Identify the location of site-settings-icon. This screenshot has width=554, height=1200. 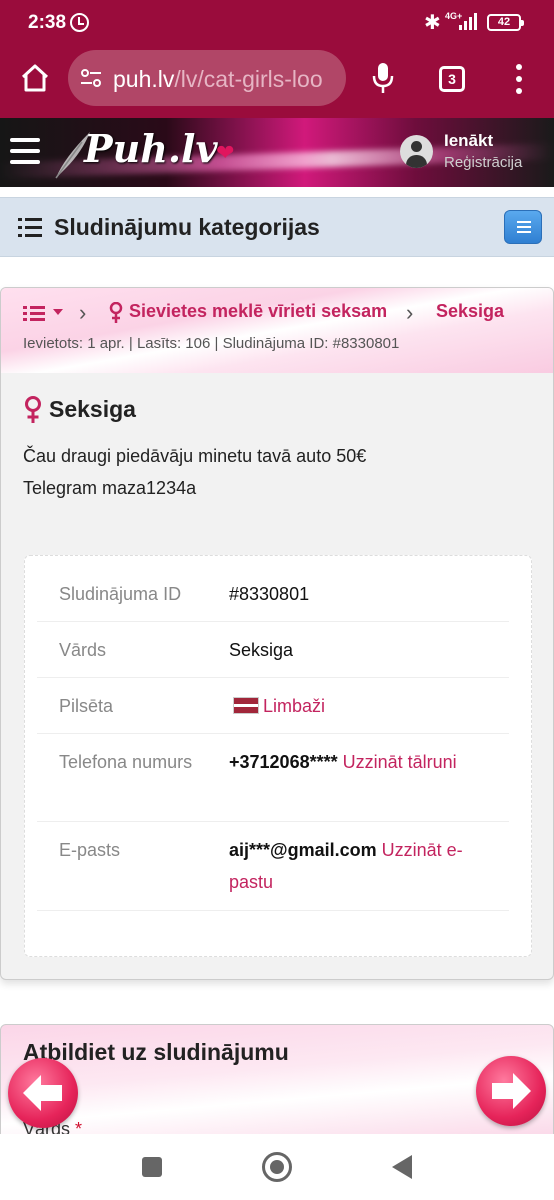
(91, 78).